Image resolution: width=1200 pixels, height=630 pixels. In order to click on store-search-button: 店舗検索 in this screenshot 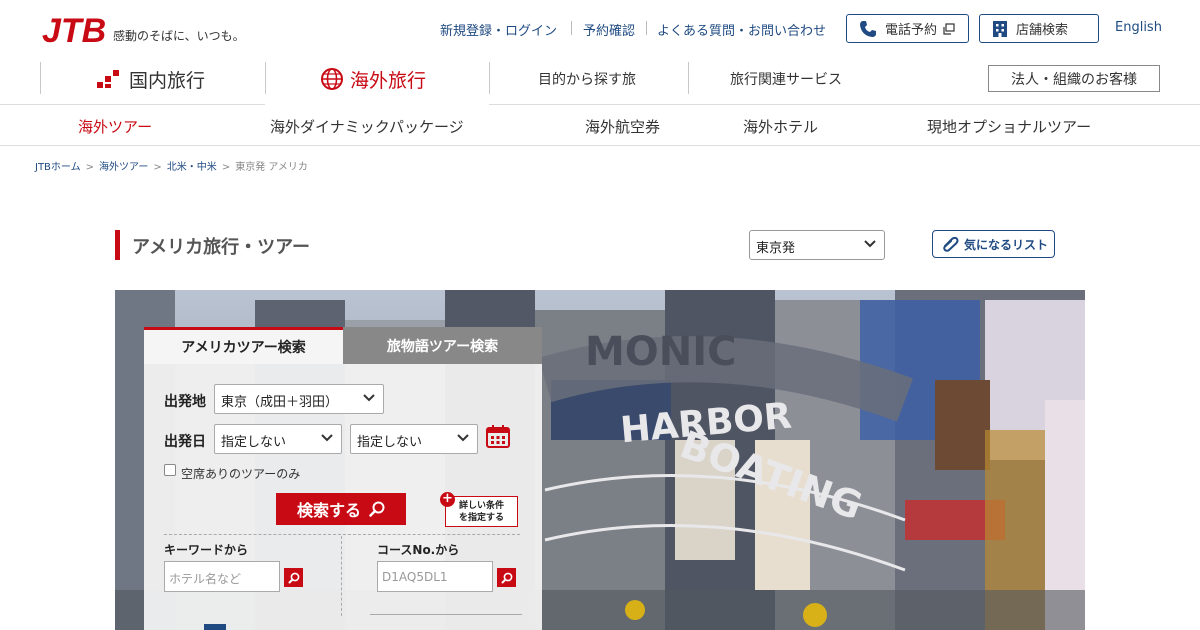, I will do `click(1039, 28)`.